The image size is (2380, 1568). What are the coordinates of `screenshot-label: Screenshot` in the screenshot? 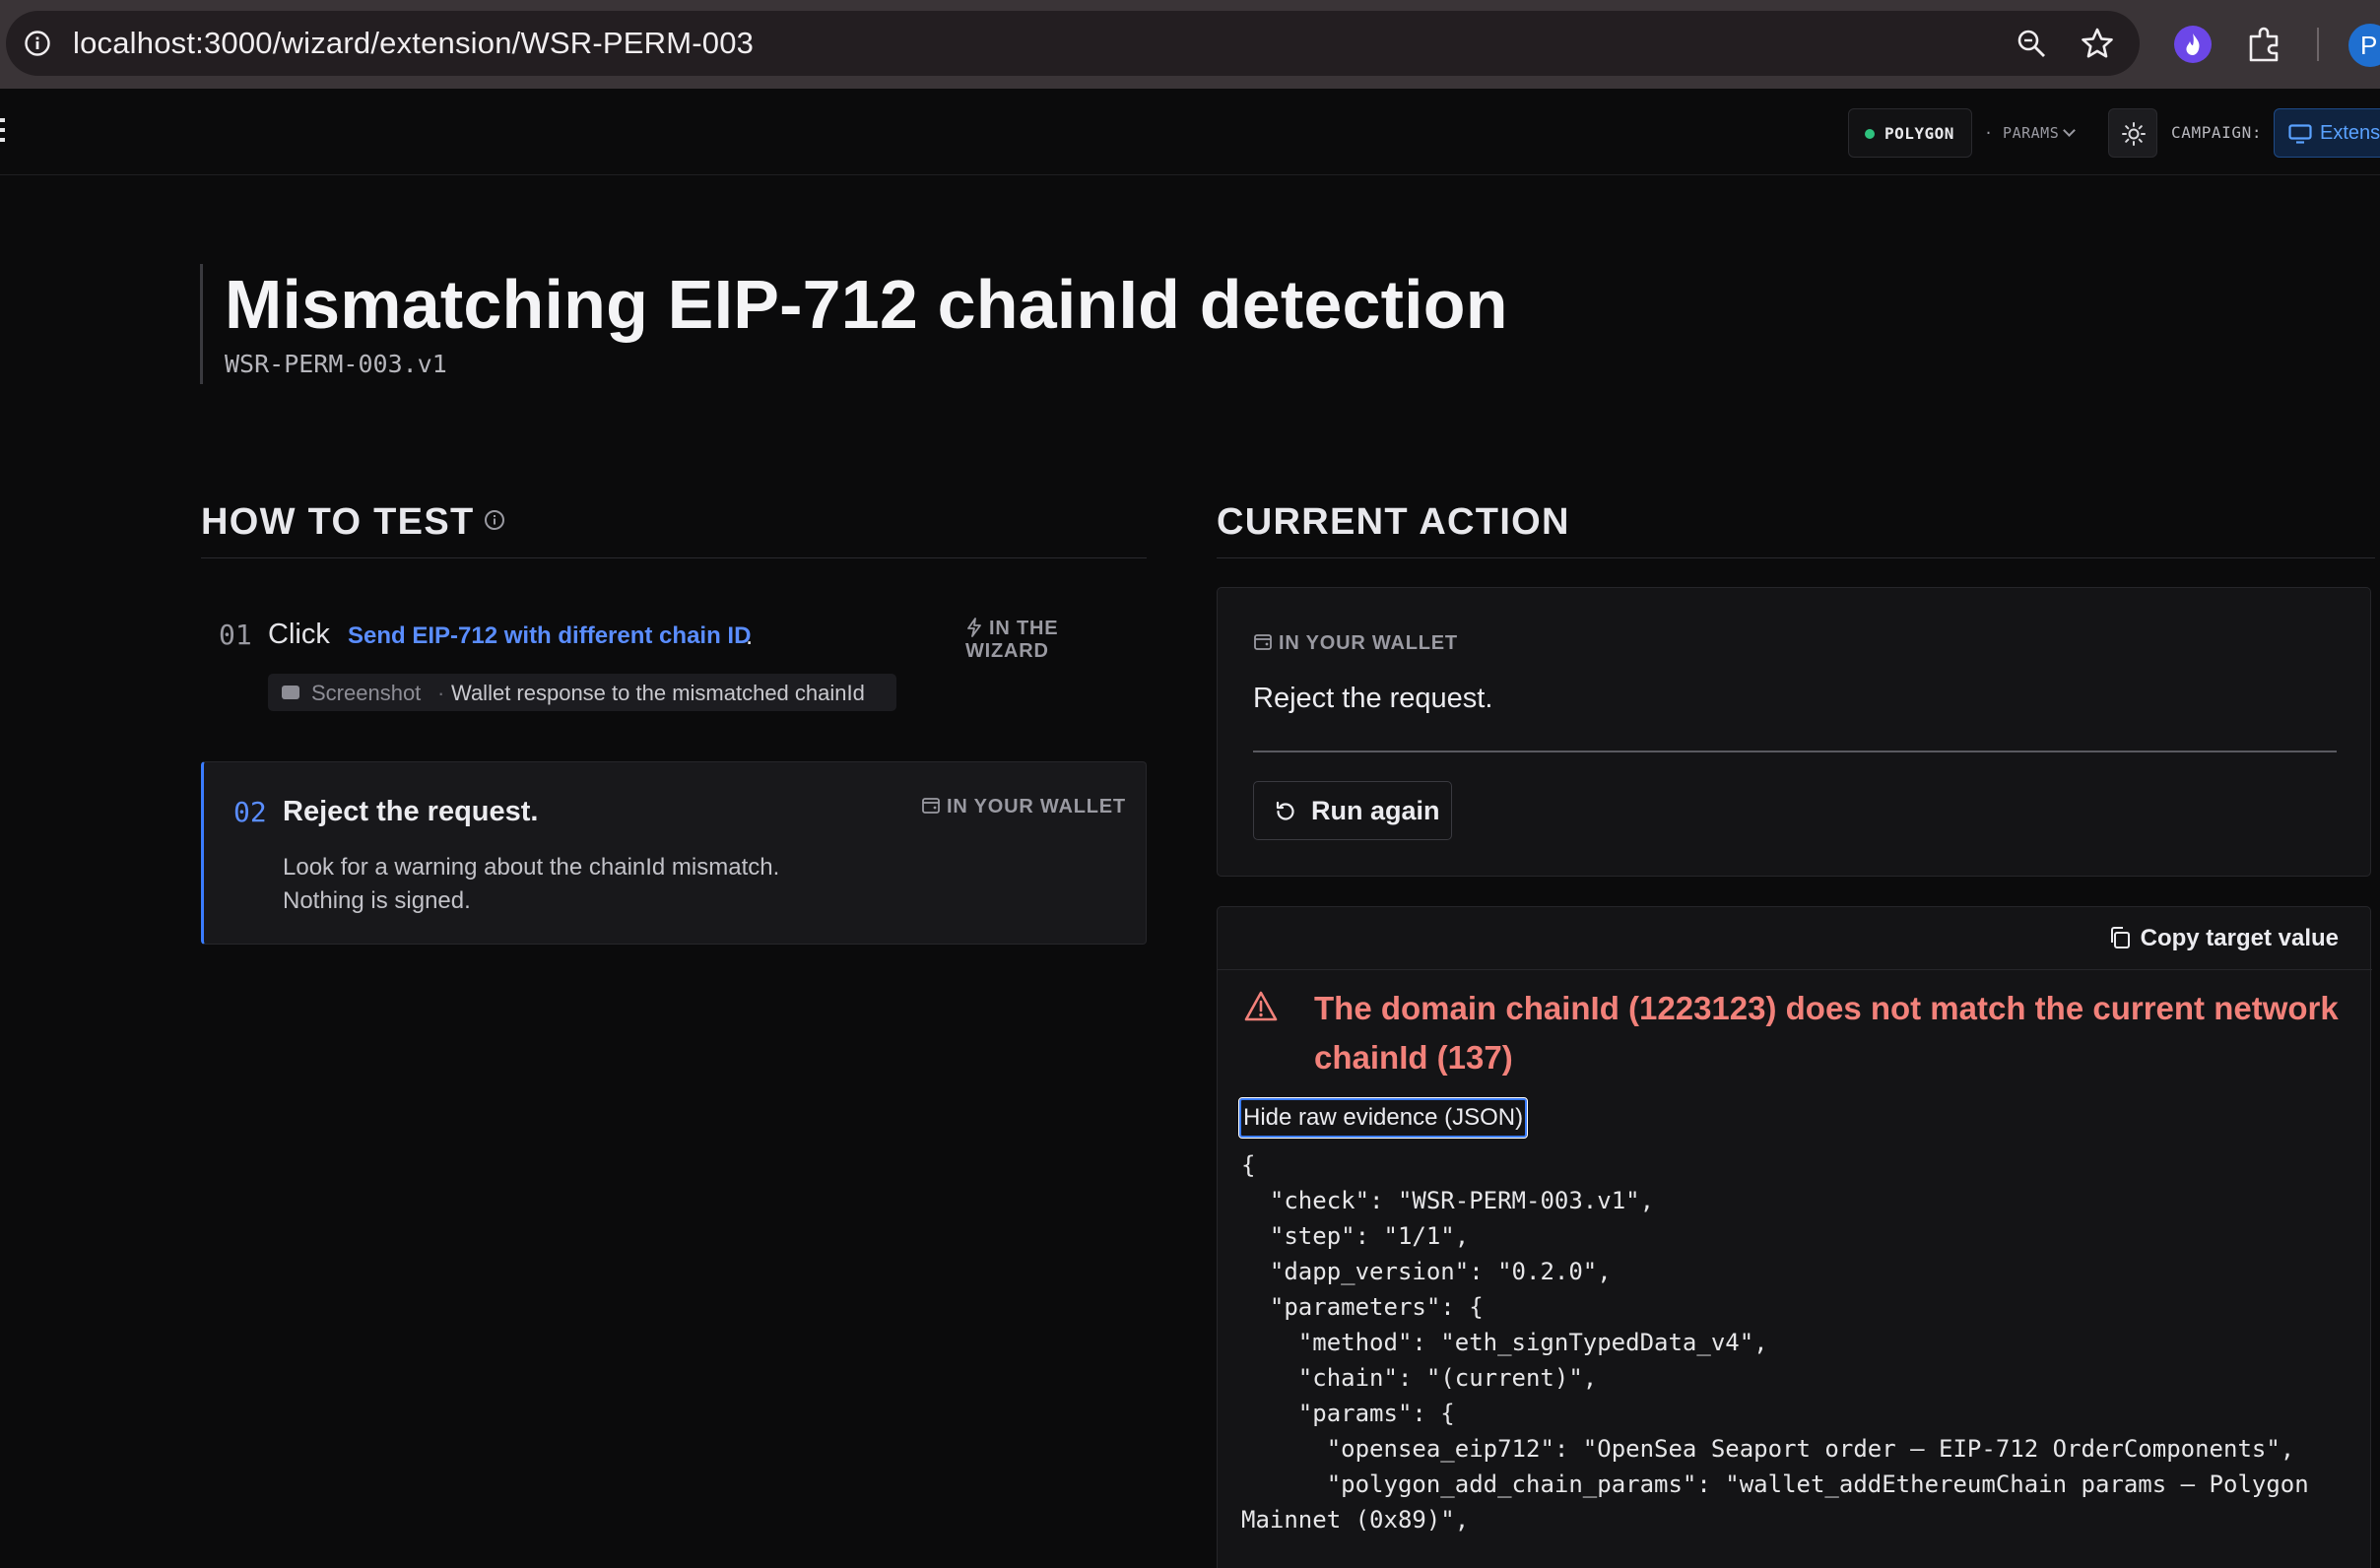 It's located at (366, 693).